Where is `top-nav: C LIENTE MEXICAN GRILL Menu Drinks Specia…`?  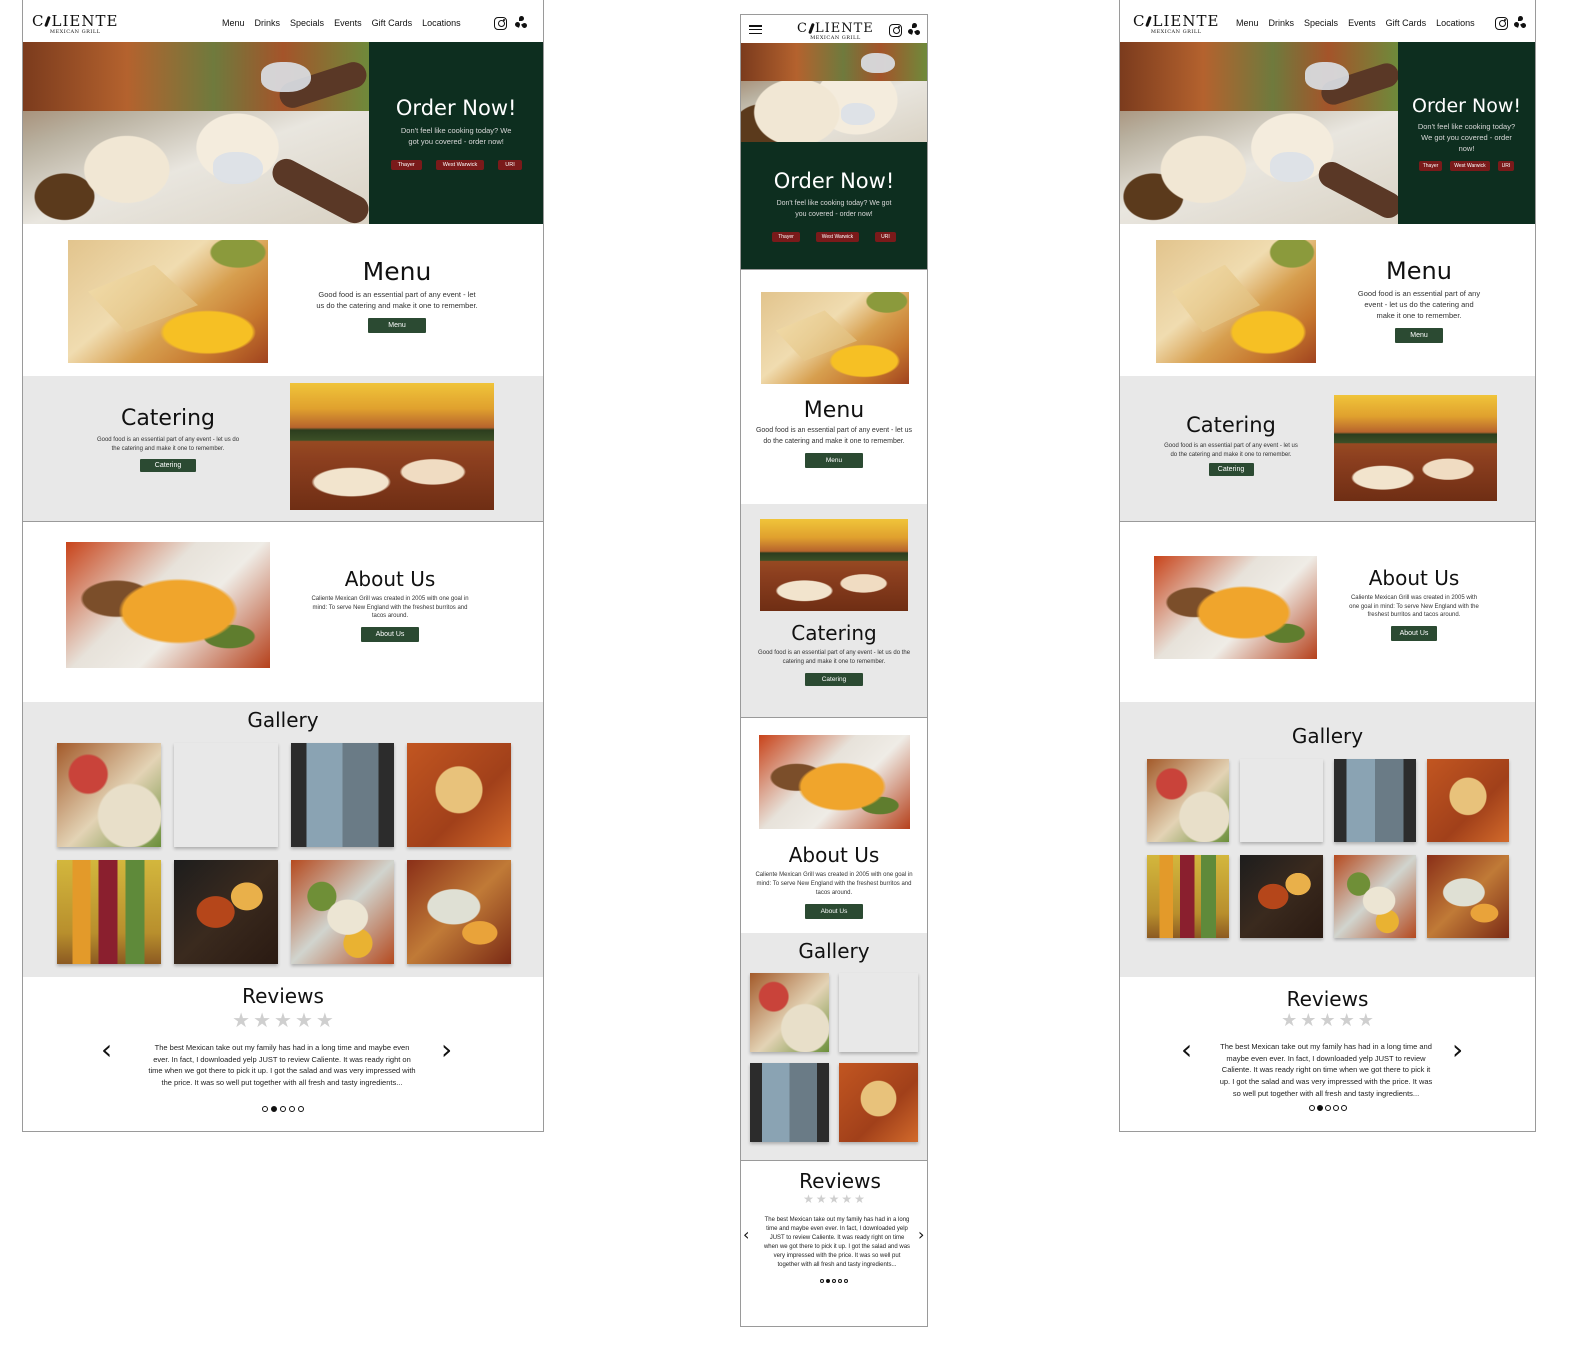 top-nav: C LIENTE MEXICAN GRILL Menu Drinks Specia… is located at coordinates (1327, 21).